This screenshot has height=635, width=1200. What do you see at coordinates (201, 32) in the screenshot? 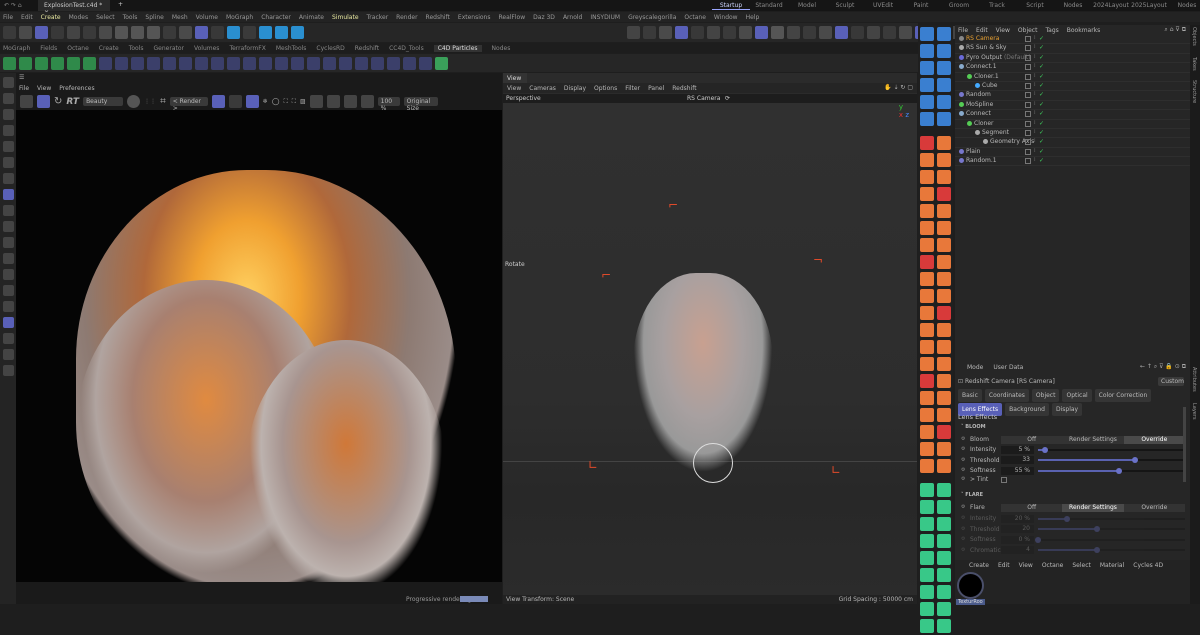
I see `render-view-icon` at bounding box center [201, 32].